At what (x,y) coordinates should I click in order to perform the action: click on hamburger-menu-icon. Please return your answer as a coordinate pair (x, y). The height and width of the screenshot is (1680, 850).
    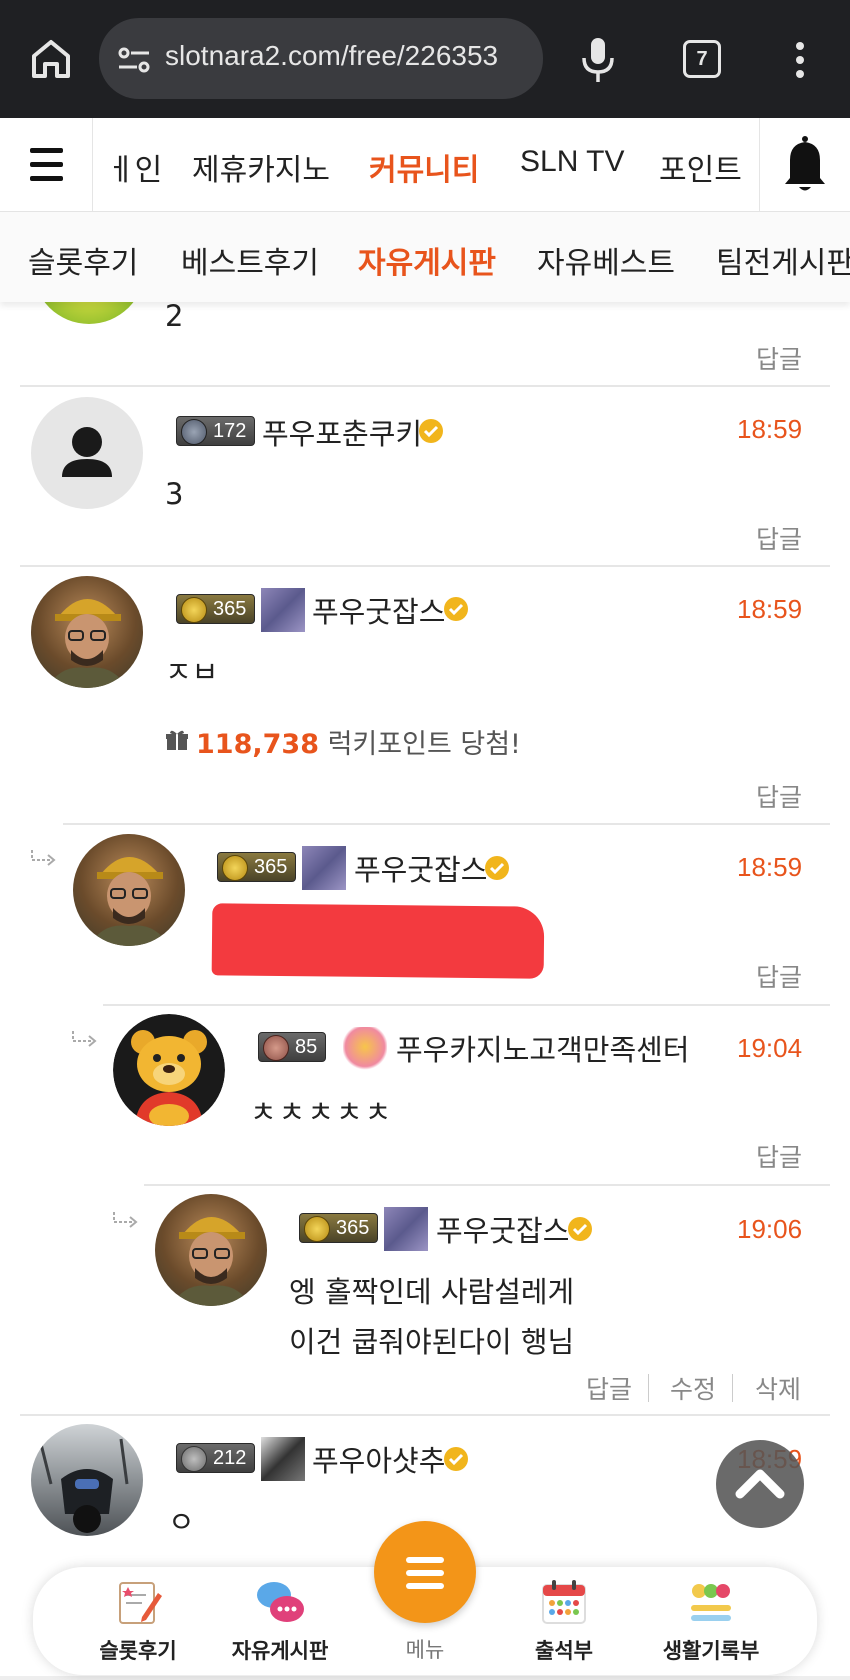
    Looking at the image, I should click on (46, 165).